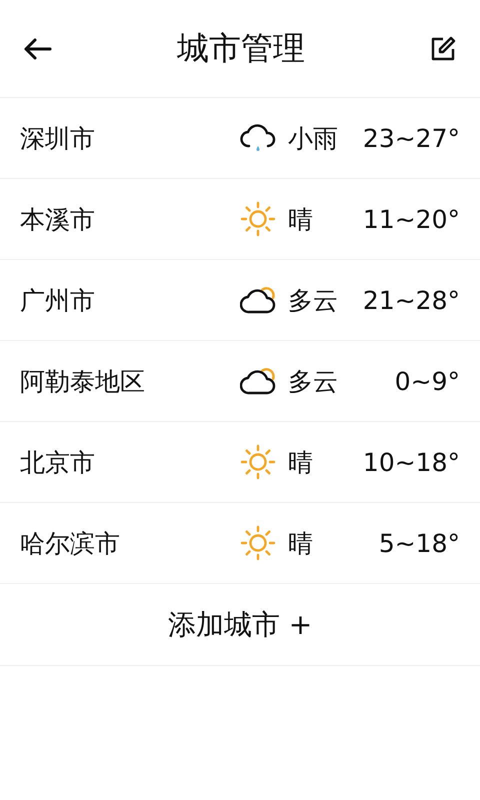 The width and height of the screenshot is (480, 800). What do you see at coordinates (419, 543) in the screenshot?
I see `temperature-range: 5~18°` at bounding box center [419, 543].